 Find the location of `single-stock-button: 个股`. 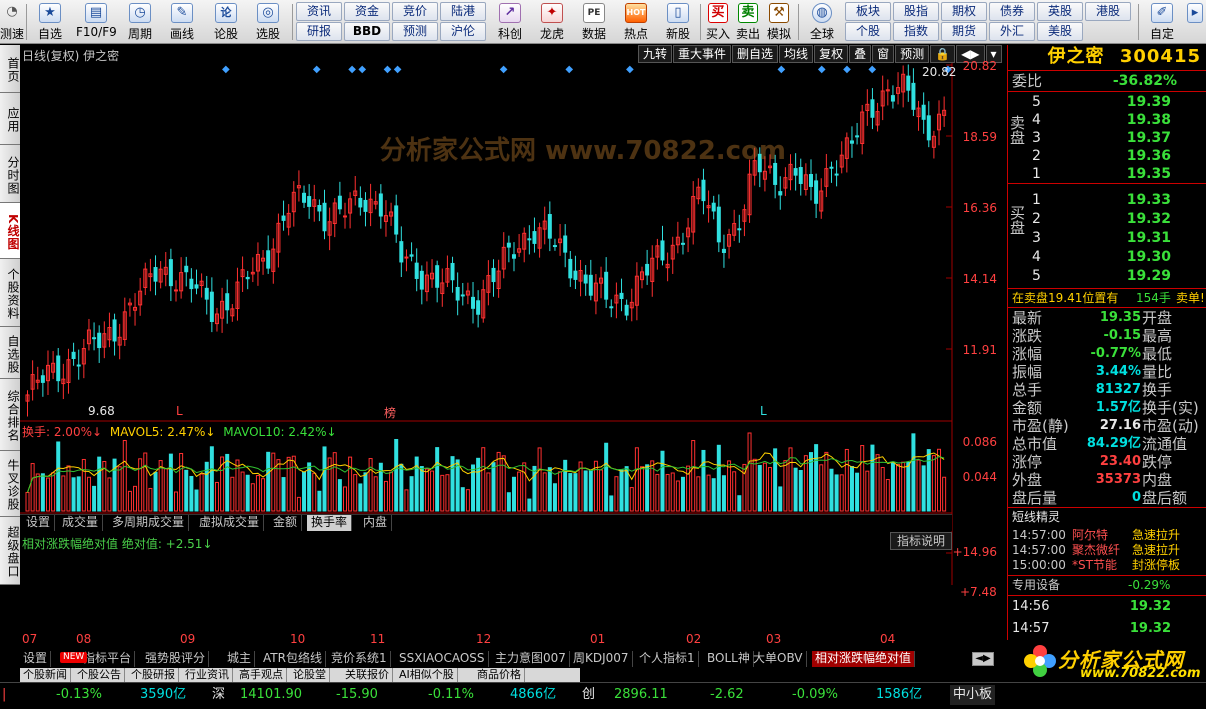

single-stock-button: 个股 is located at coordinates (868, 31).